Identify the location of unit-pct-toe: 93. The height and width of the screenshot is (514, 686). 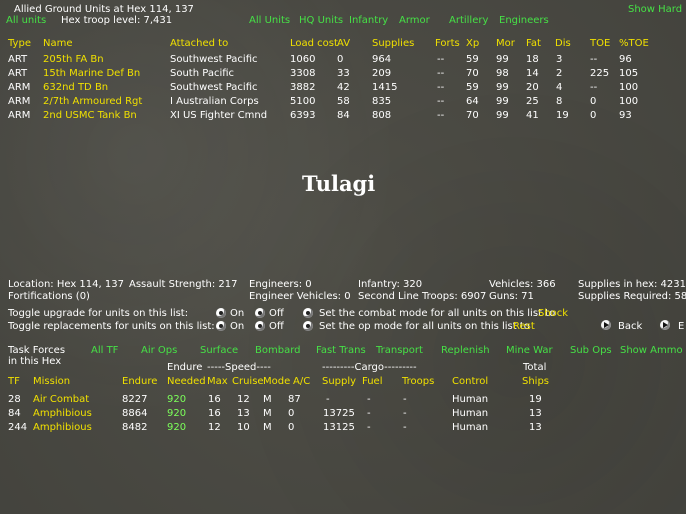
(625, 115).